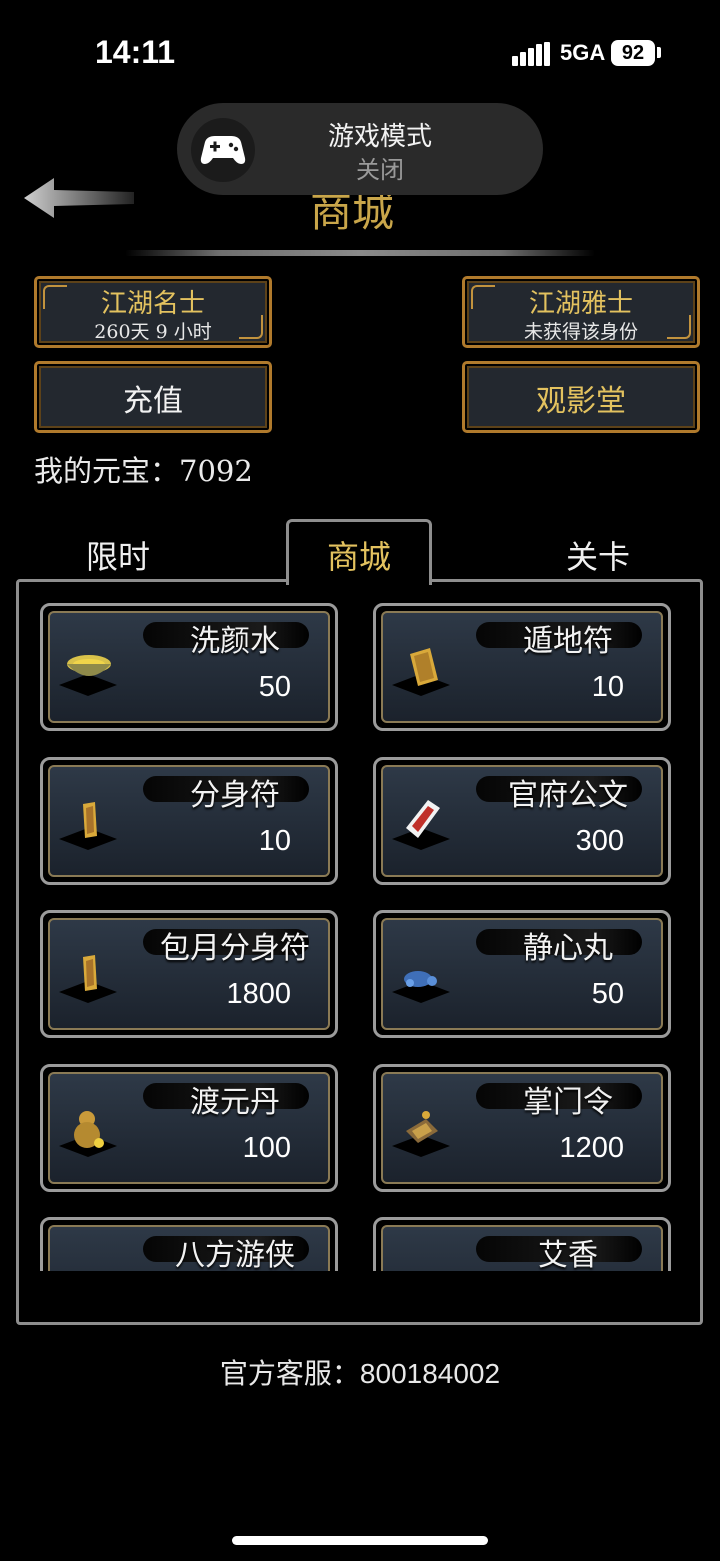 This screenshot has height=1561, width=720. I want to click on document-icon, so click(423, 819).